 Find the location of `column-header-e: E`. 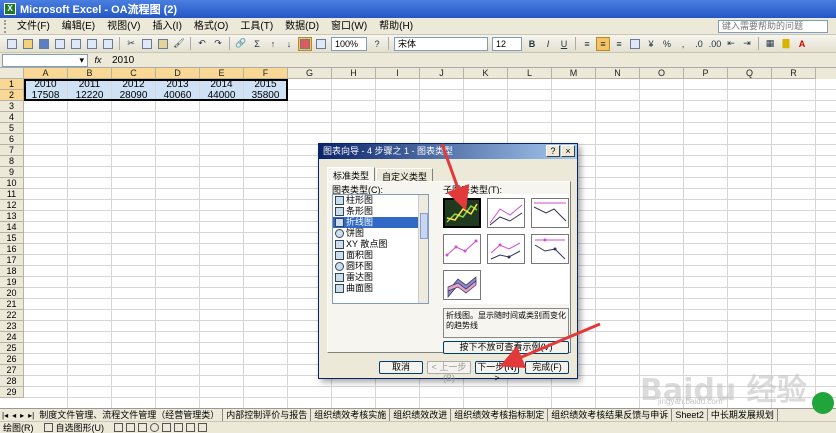

column-header-e: E is located at coordinates (222, 73).